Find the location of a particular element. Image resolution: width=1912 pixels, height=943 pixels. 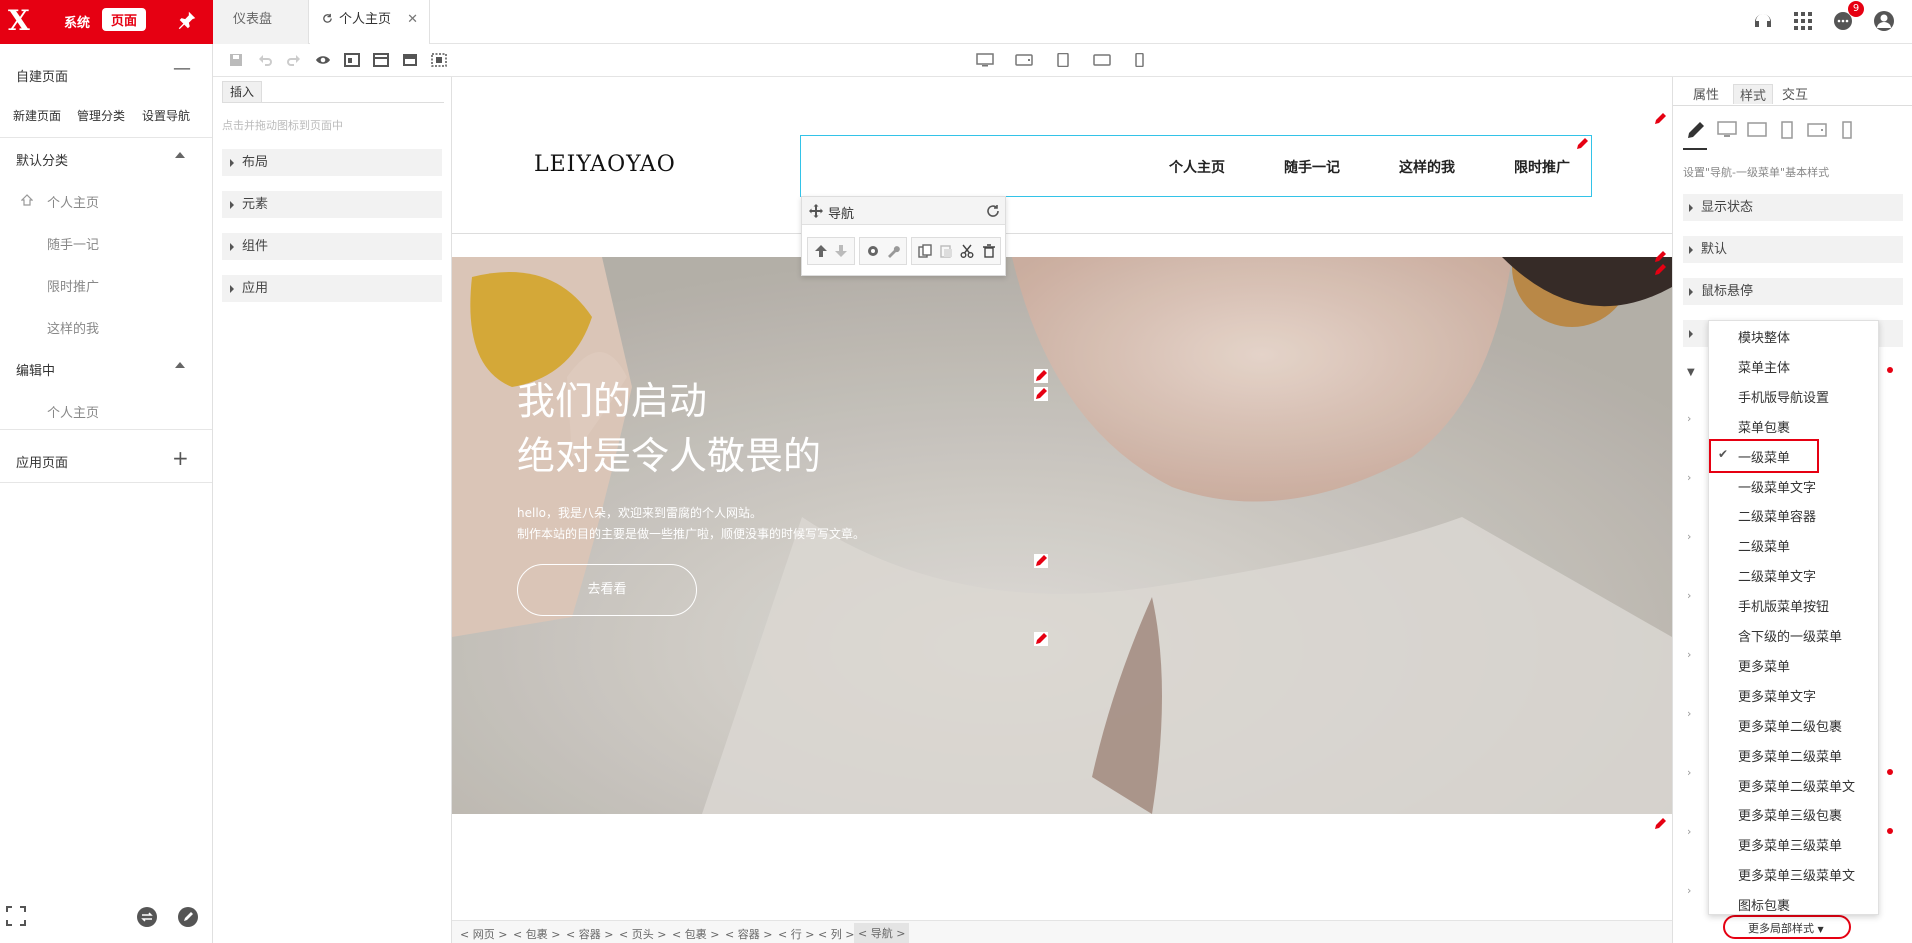

headset-icon is located at coordinates (1763, 21).